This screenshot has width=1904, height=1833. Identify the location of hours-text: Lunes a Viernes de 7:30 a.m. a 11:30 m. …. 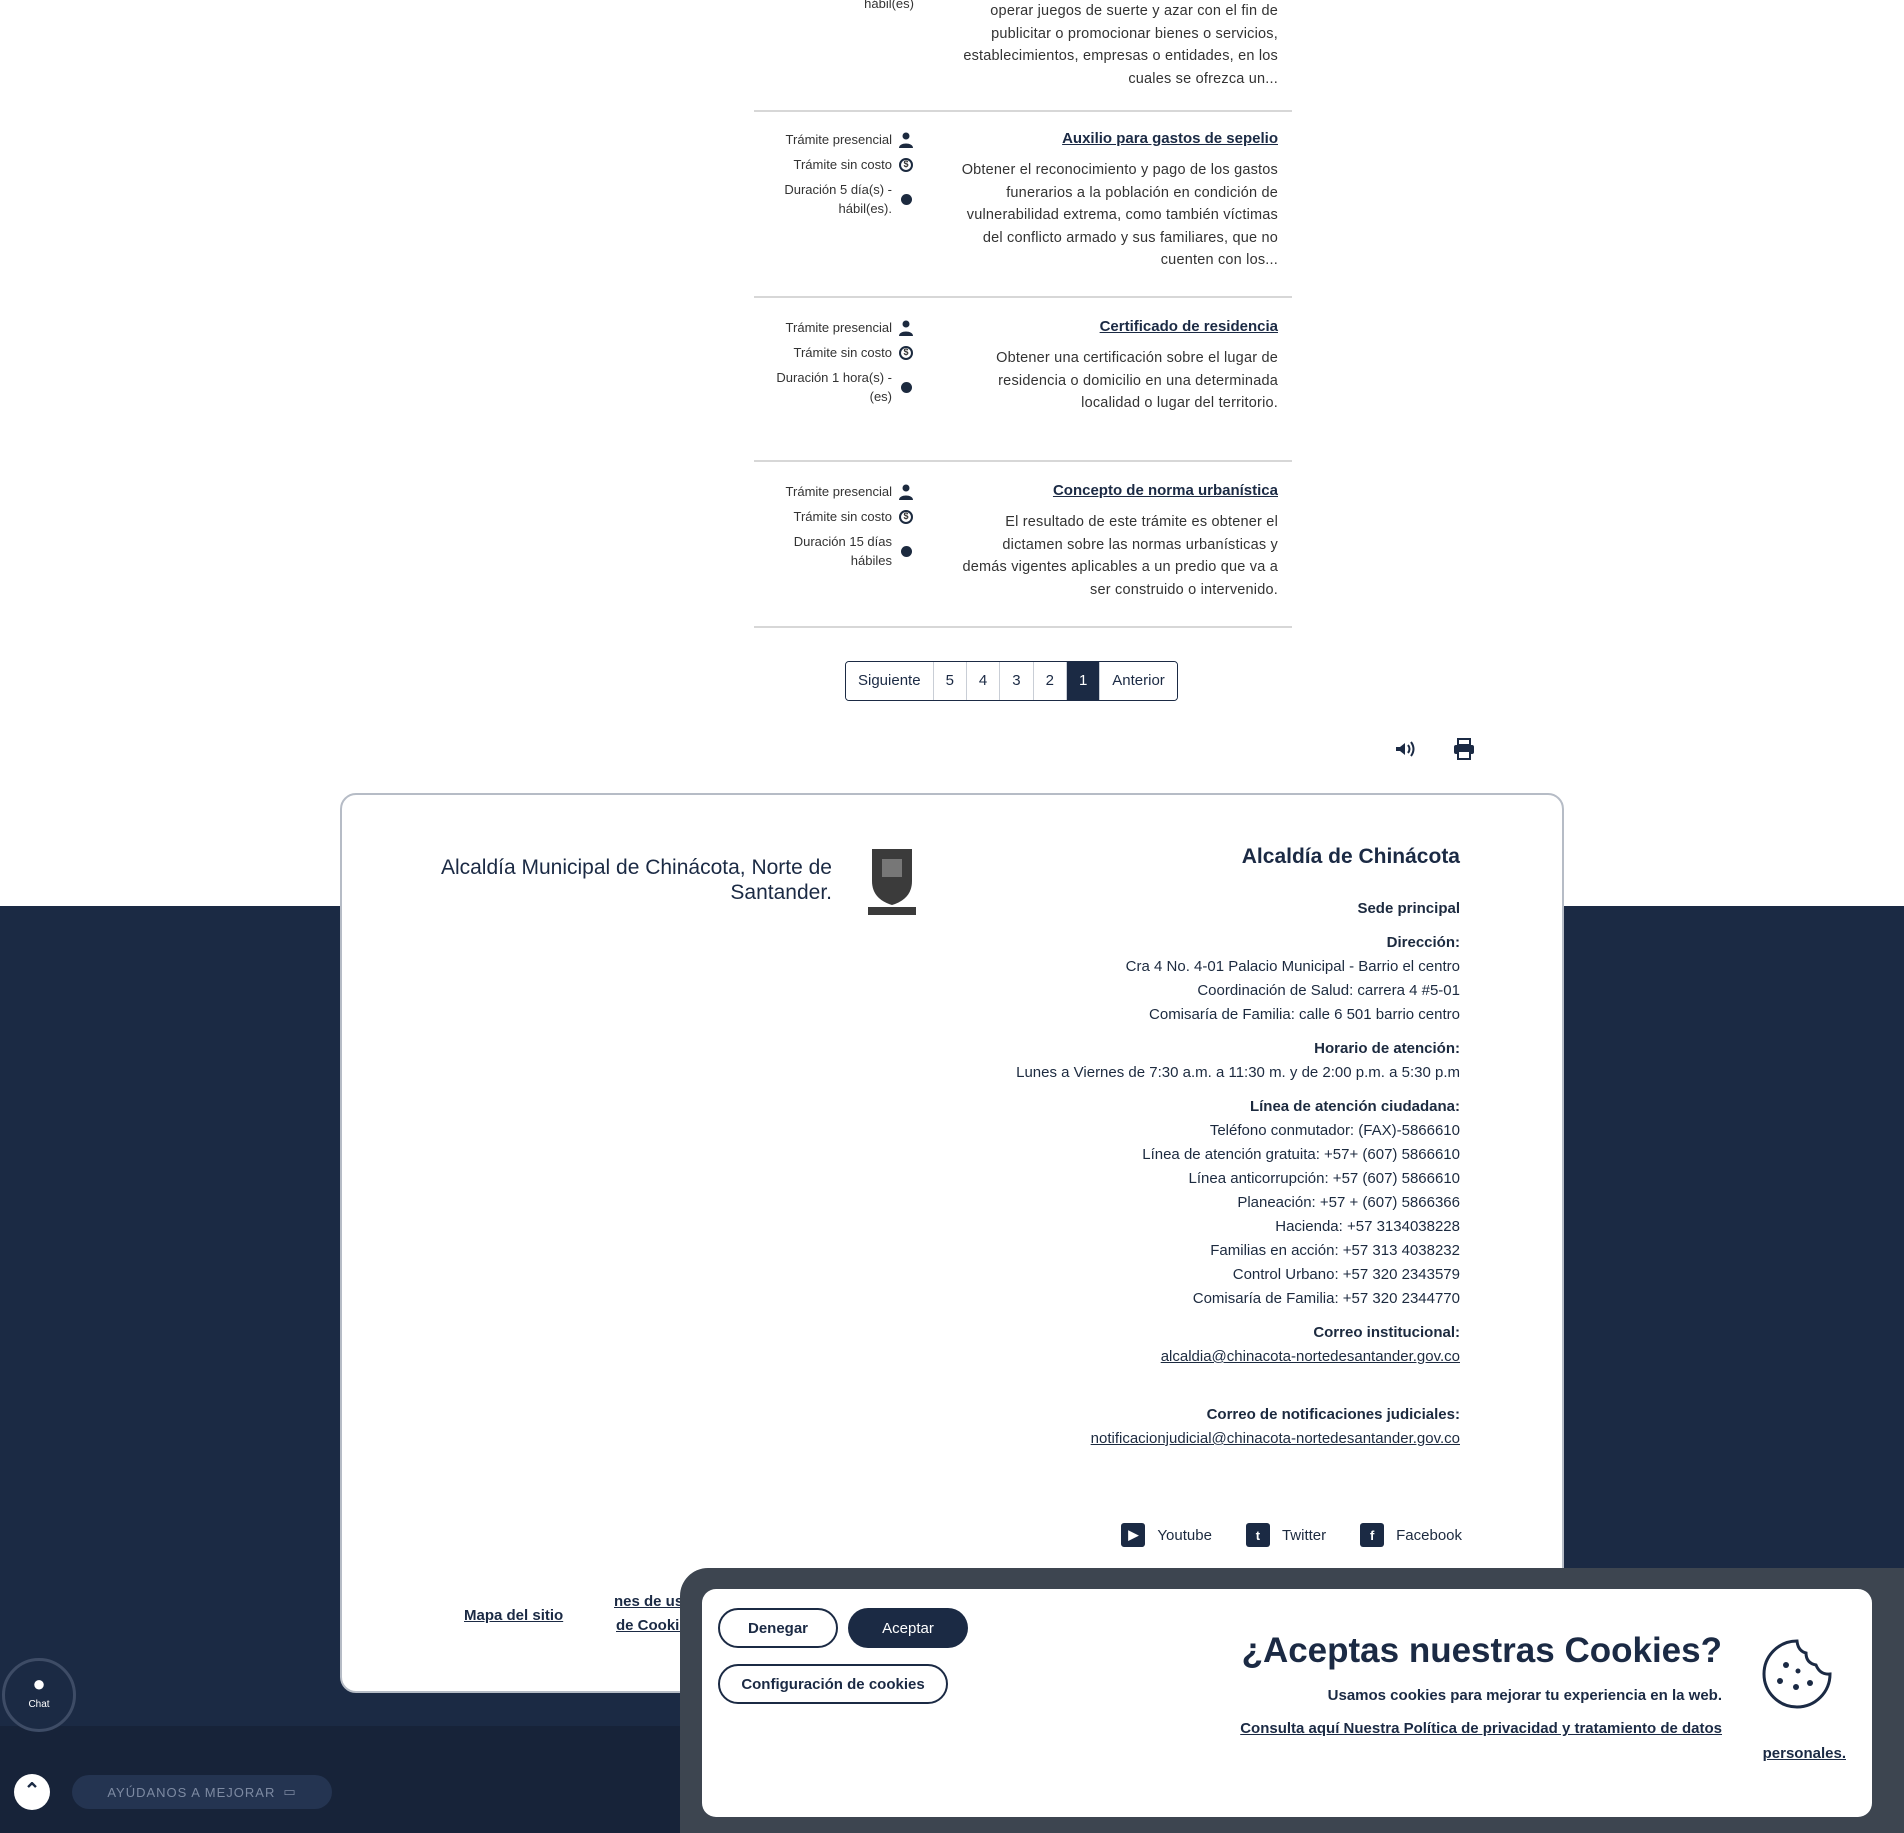
(1238, 1072).